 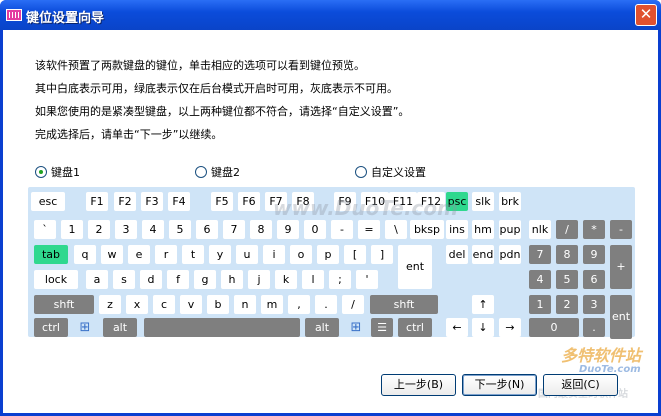 What do you see at coordinates (110, 304) in the screenshot?
I see `key-z: z` at bounding box center [110, 304].